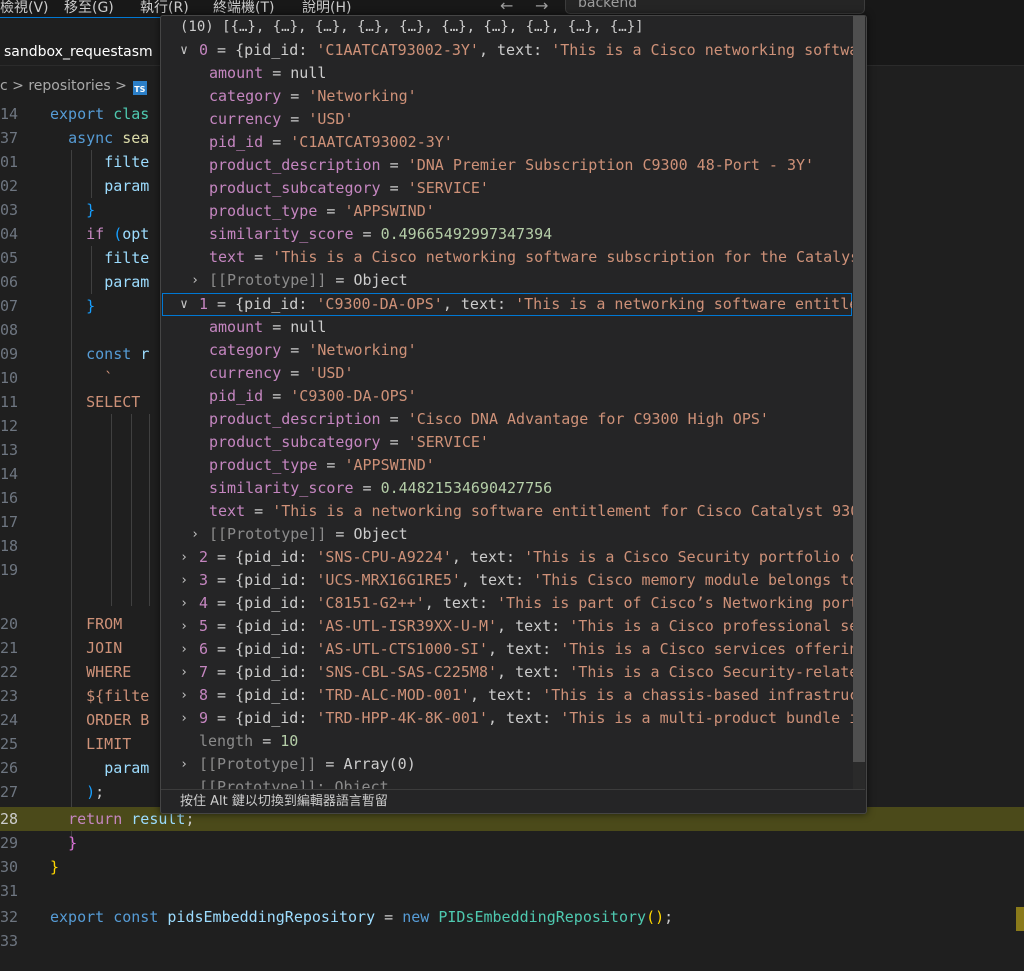 The width and height of the screenshot is (1024, 971). What do you see at coordinates (204, 672) in the screenshot?
I see `item-index: 7` at bounding box center [204, 672].